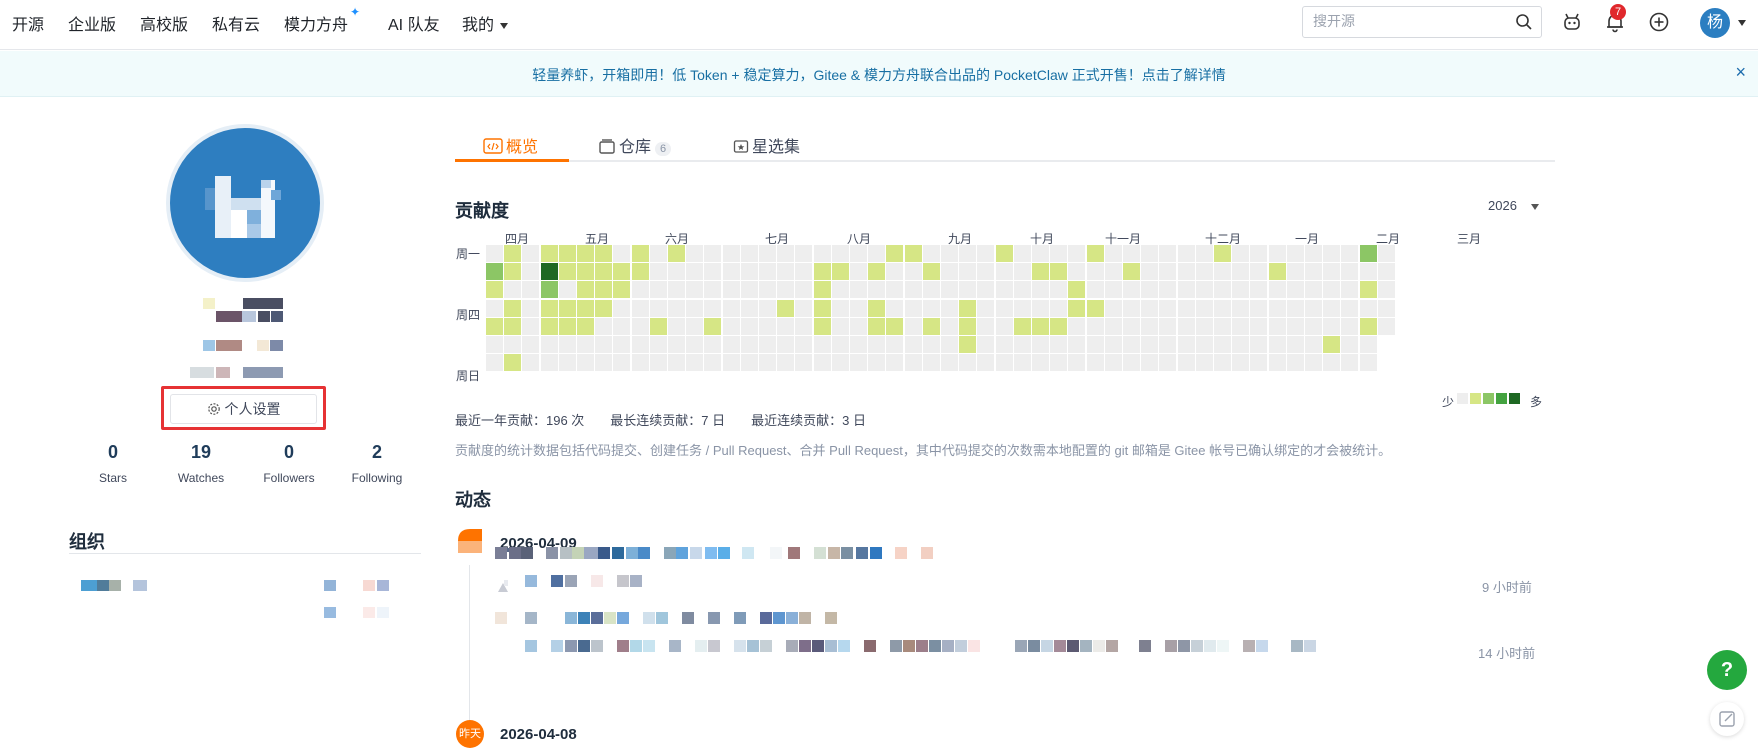 This screenshot has width=1758, height=748. Describe the element at coordinates (414, 23) in the screenshot. I see `nav-ai-teammate: AI 队友` at that location.